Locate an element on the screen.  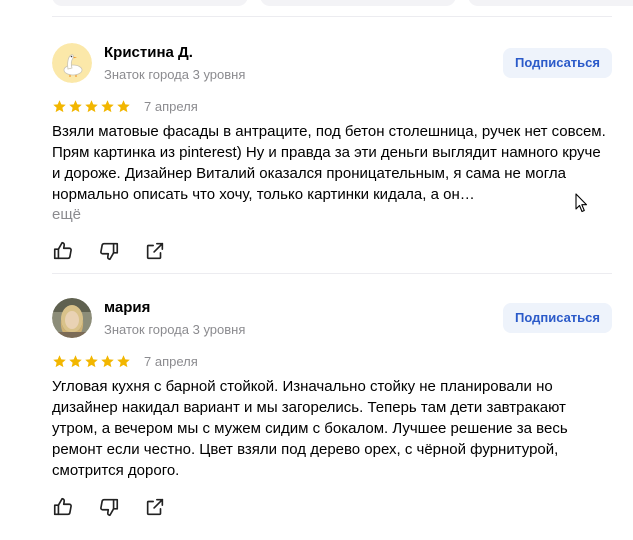
top-filter-pills is located at coordinates (342, 3).